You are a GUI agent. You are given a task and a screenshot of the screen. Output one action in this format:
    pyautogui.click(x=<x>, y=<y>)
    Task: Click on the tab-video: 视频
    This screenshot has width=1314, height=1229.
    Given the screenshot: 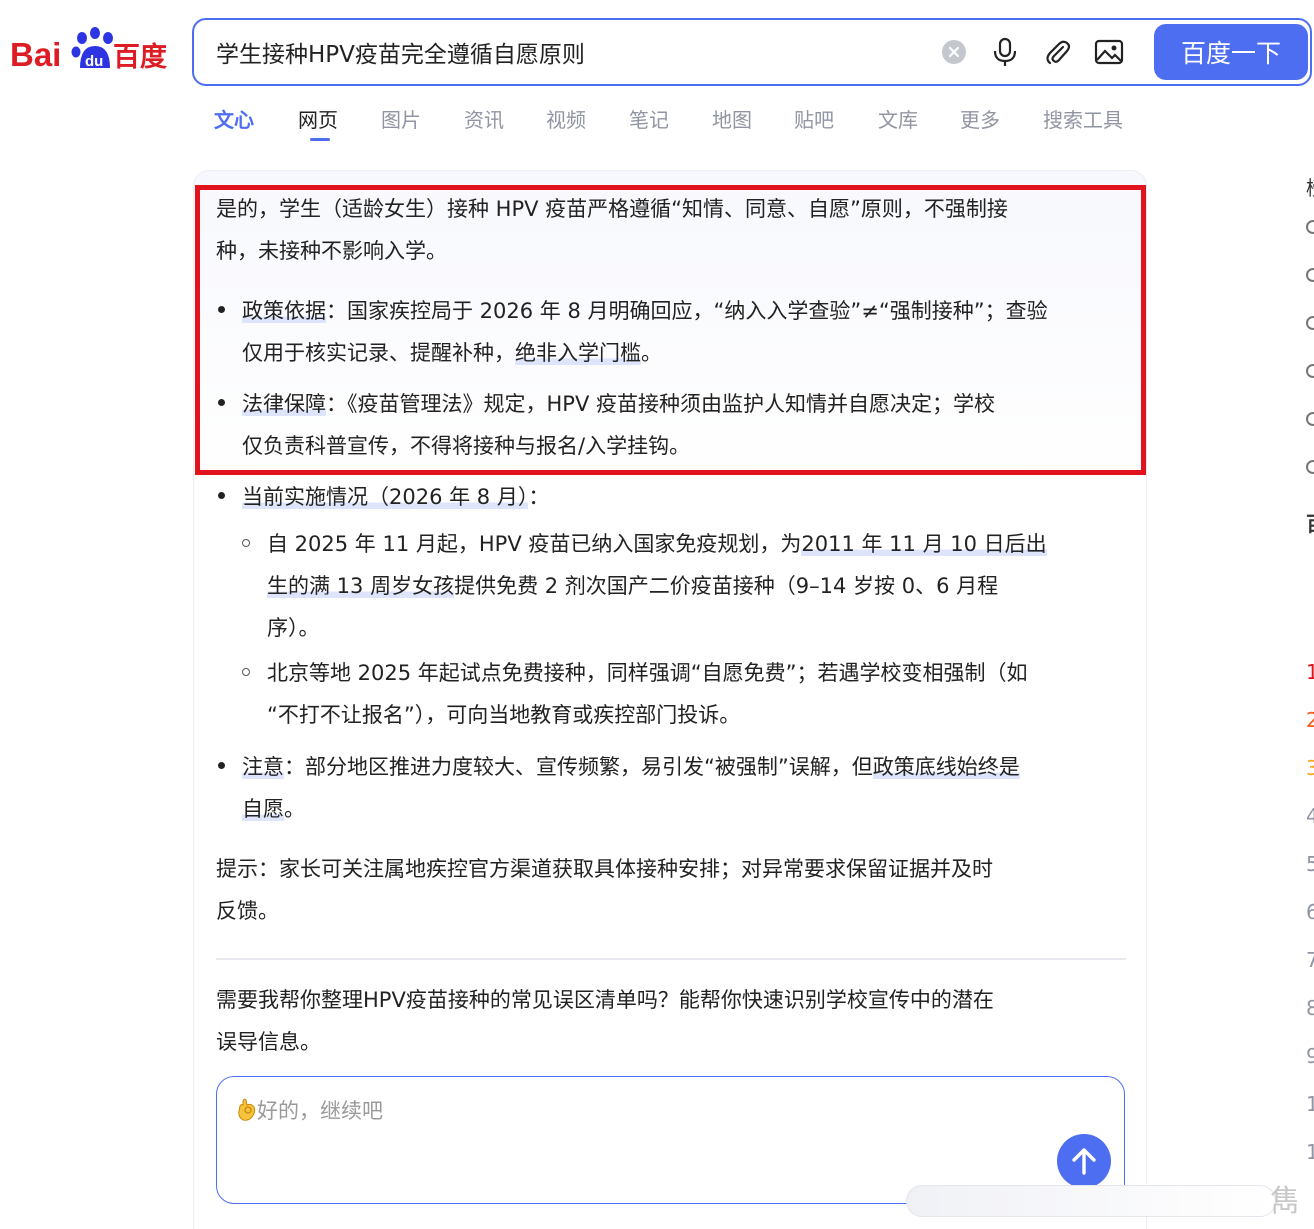 What is the action you would take?
    pyautogui.click(x=566, y=118)
    